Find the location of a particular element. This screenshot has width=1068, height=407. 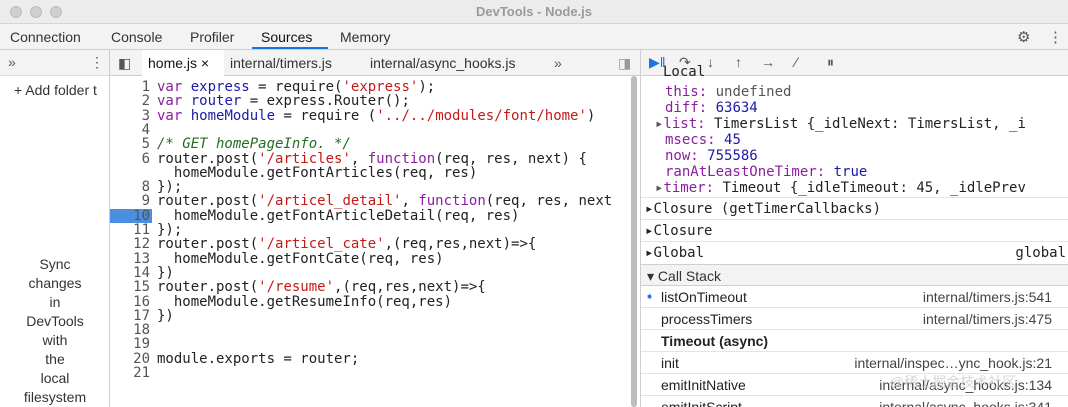

frame-location: internal/async_hooks.js:341 is located at coordinates (965, 403).